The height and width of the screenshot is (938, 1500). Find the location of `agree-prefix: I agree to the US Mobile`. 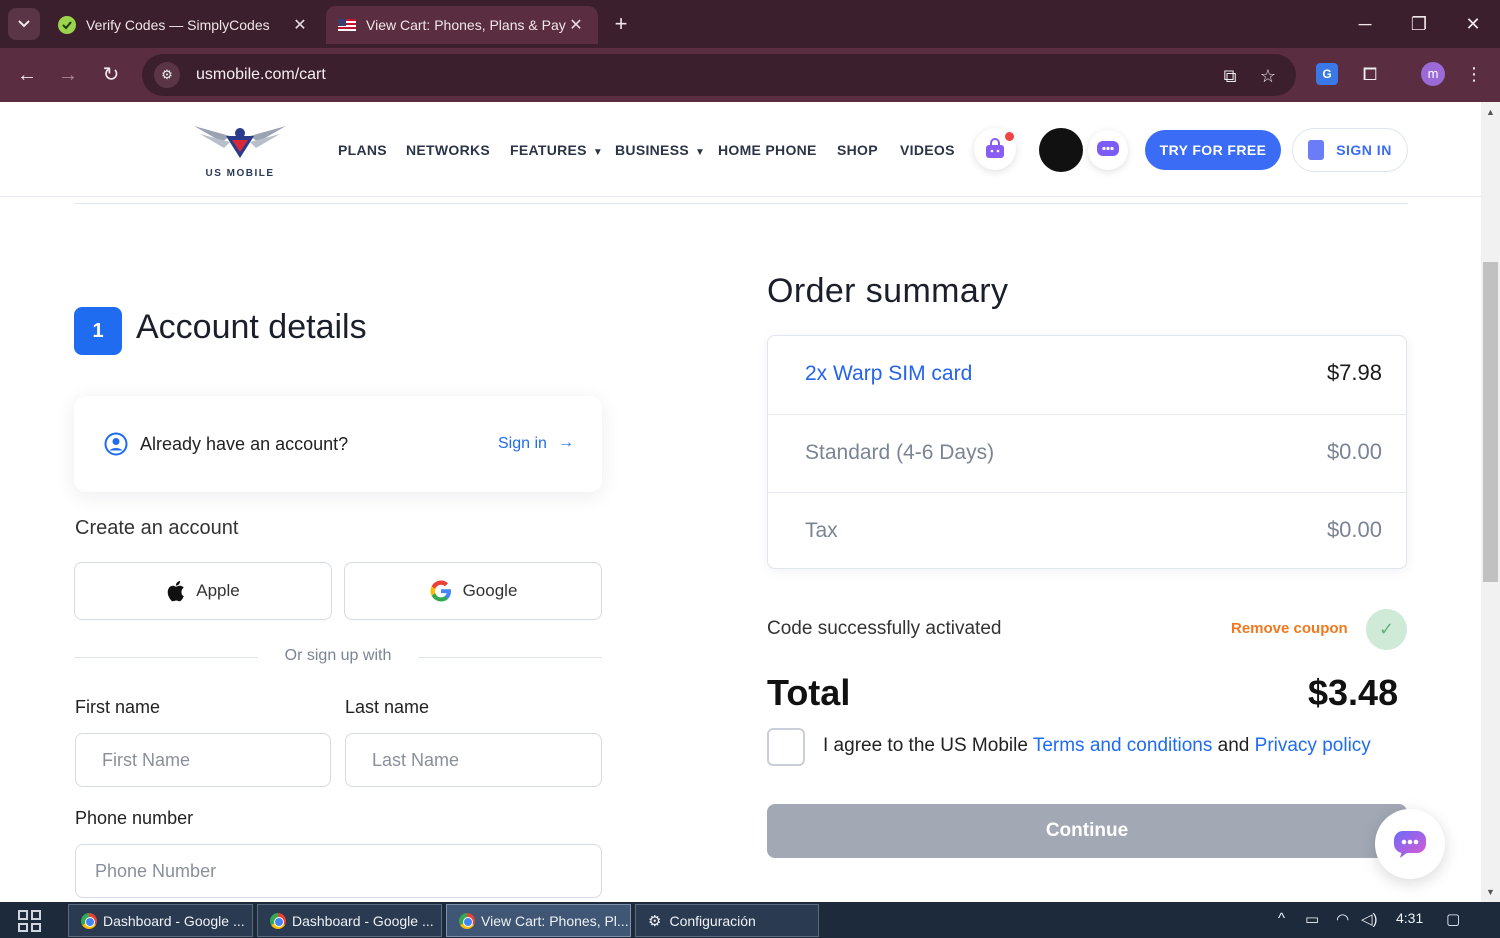

agree-prefix: I agree to the US Mobile is located at coordinates (928, 745).